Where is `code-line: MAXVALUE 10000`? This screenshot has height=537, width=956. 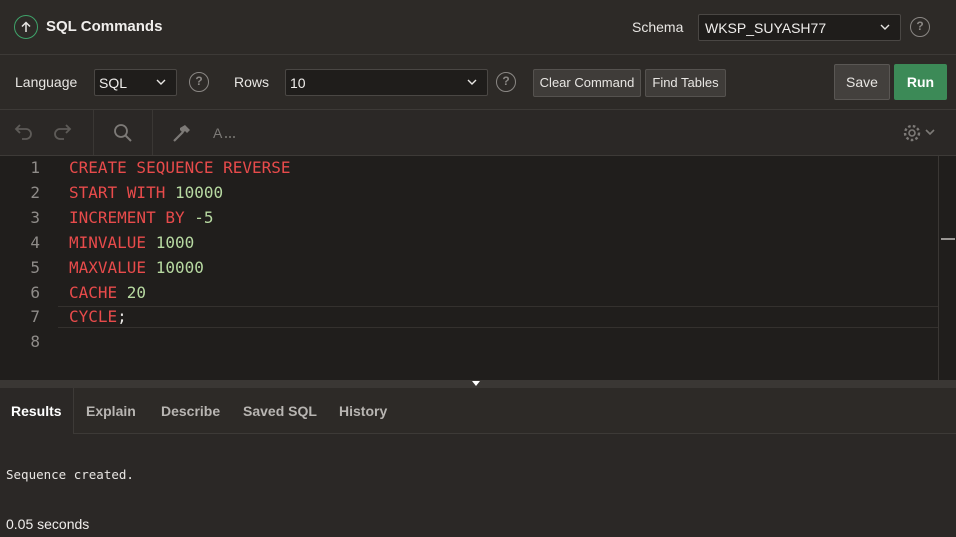 code-line: MAXVALUE 10000 is located at coordinates (136, 267).